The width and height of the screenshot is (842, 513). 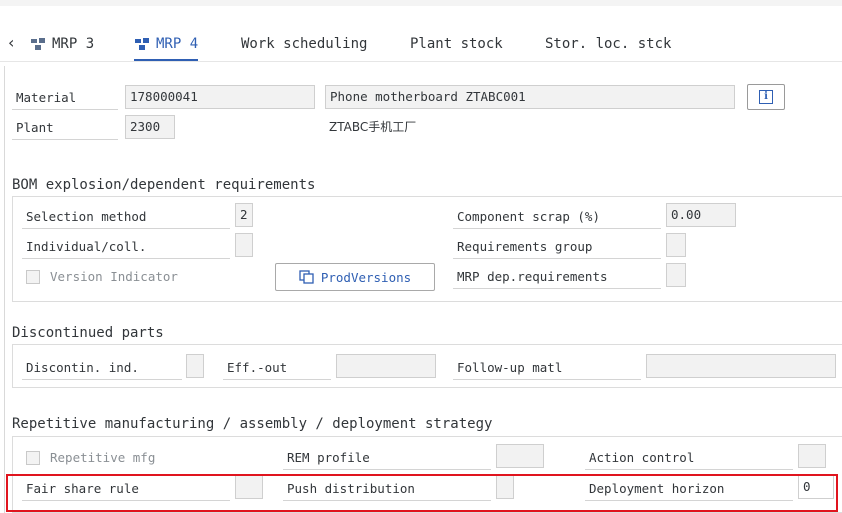 What do you see at coordinates (195, 366) in the screenshot?
I see `discontin-ind-field` at bounding box center [195, 366].